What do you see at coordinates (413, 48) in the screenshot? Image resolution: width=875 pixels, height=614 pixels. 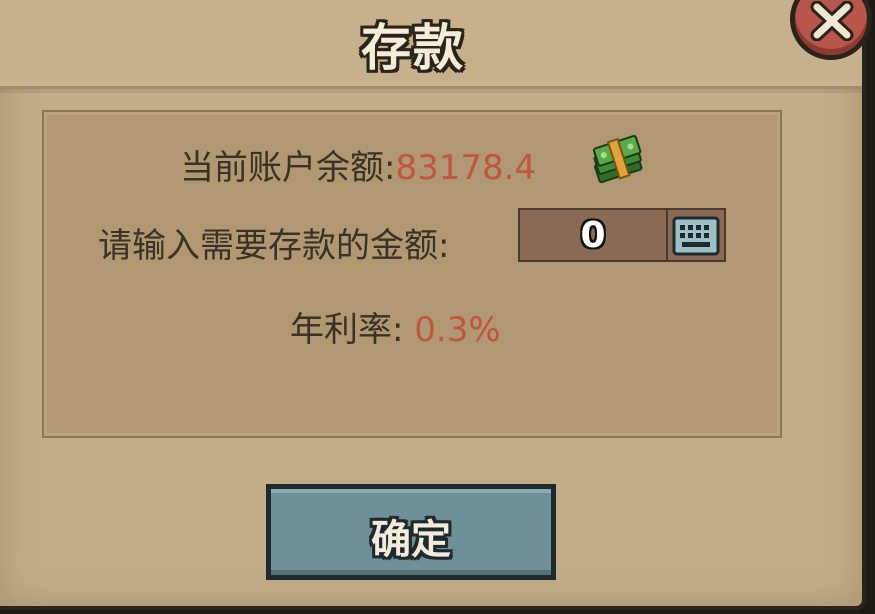 I see `dialog-title: 存款` at bounding box center [413, 48].